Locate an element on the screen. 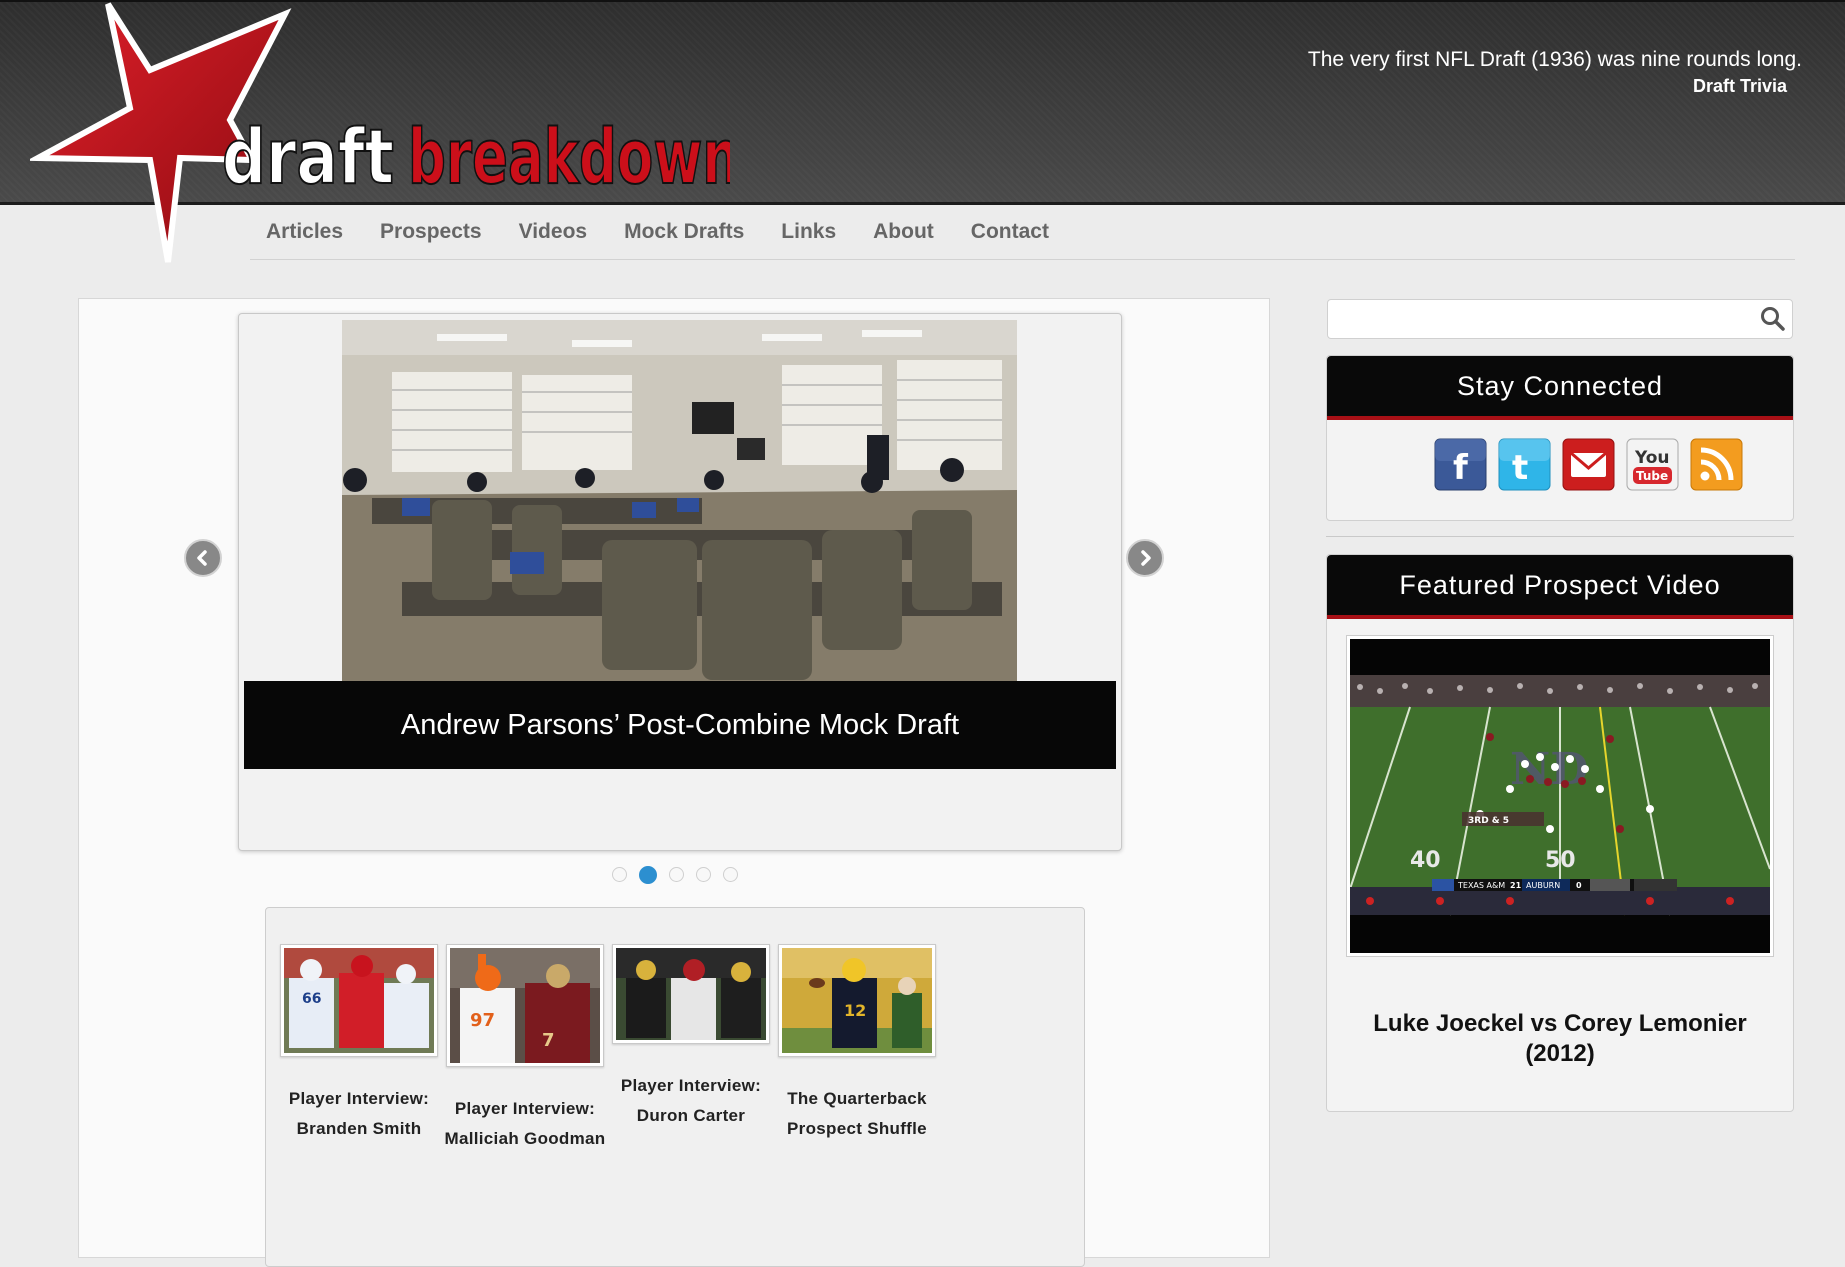 This screenshot has width=1845, height=1267. video-thumbnail: ND 3RD & 5 40 50 TEXAS A&M 21 AUBURN 0 is located at coordinates (1560, 796).